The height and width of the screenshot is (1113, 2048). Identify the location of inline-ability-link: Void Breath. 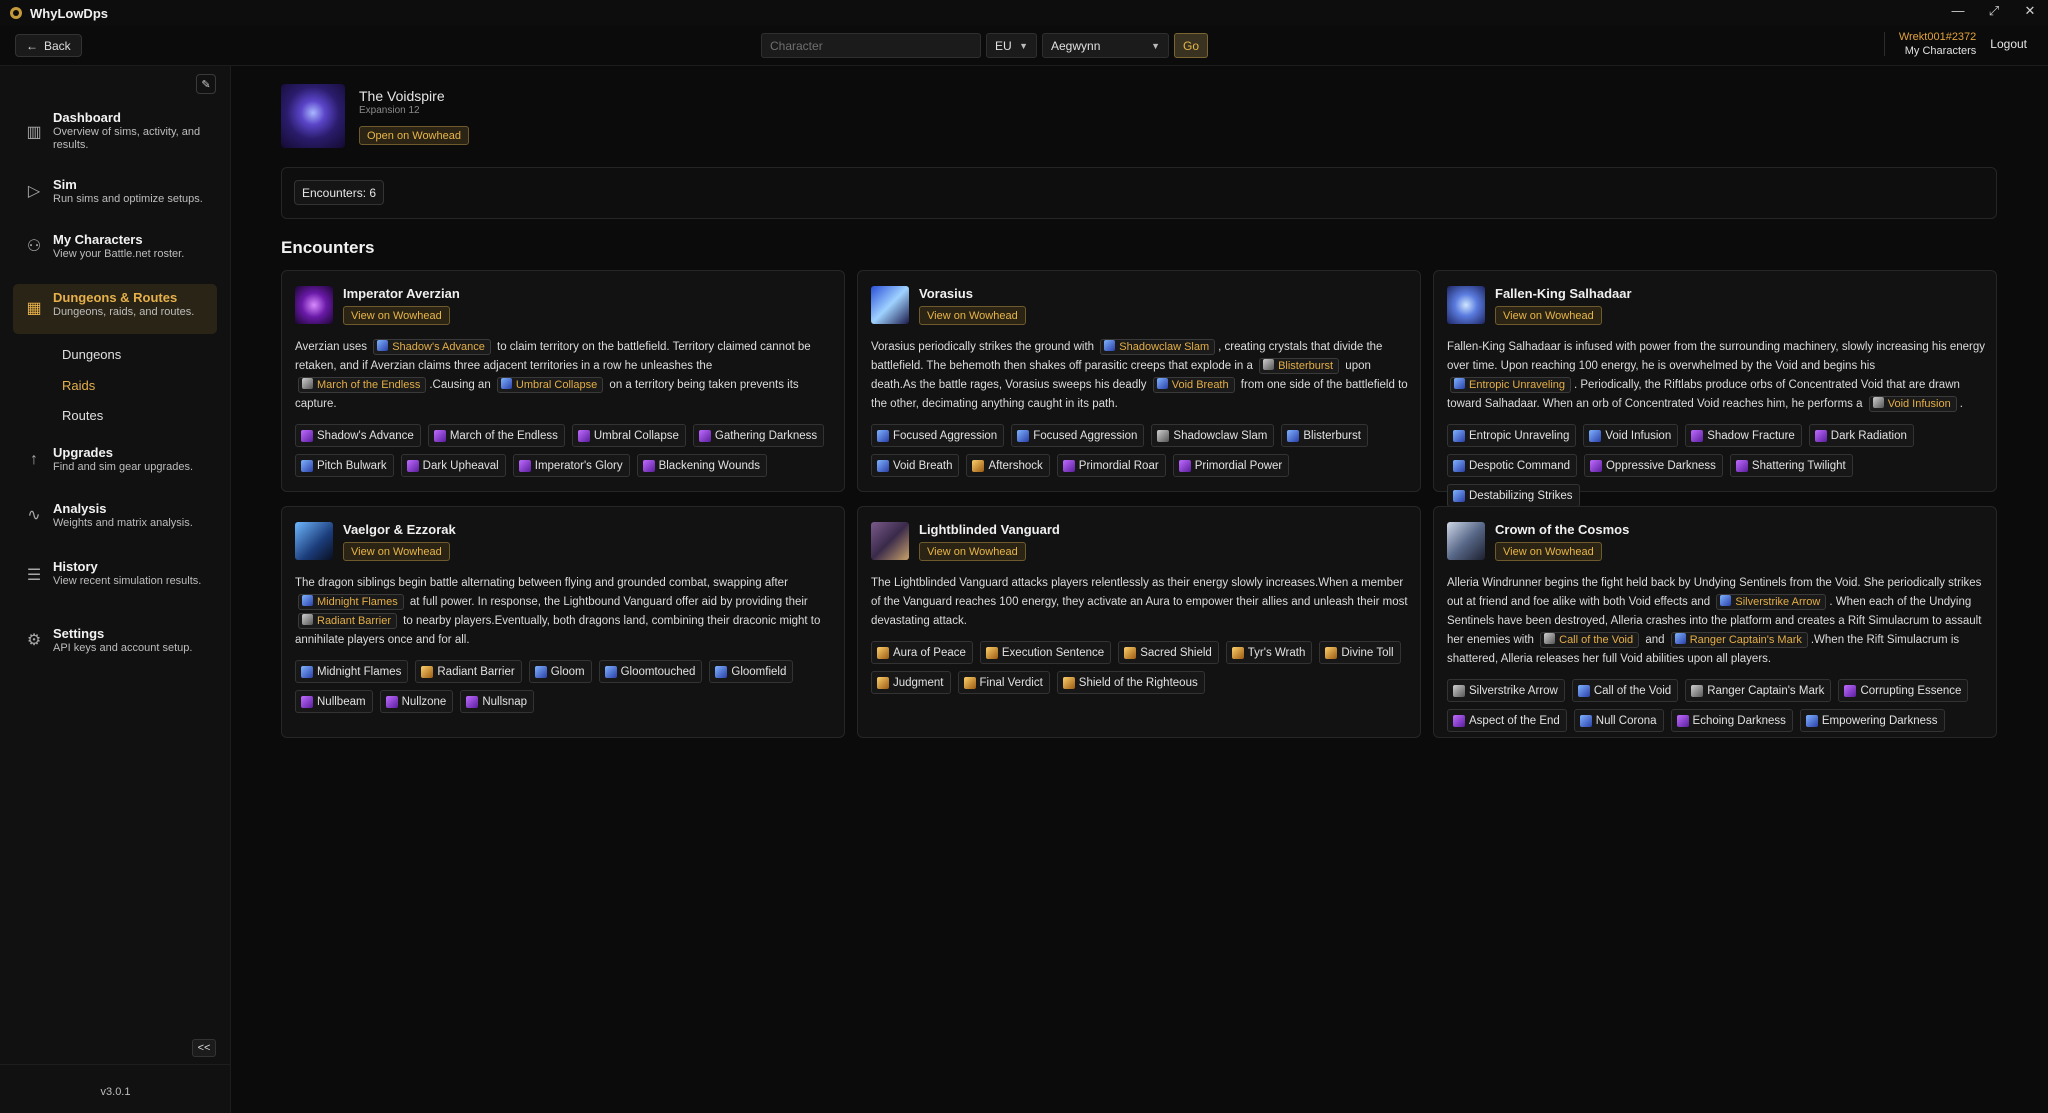
(1193, 384).